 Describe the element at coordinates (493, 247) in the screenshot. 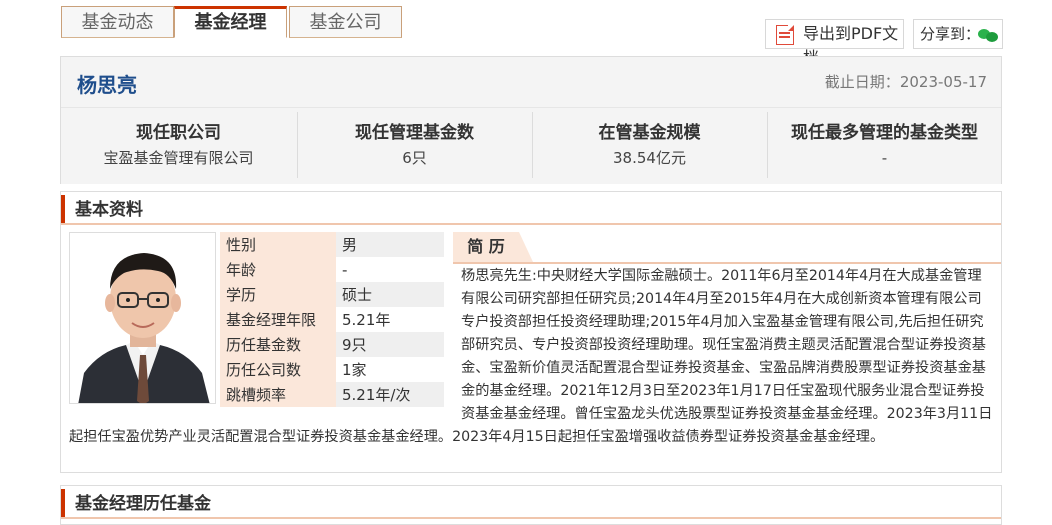

I see `resume-title: 简 历` at that location.